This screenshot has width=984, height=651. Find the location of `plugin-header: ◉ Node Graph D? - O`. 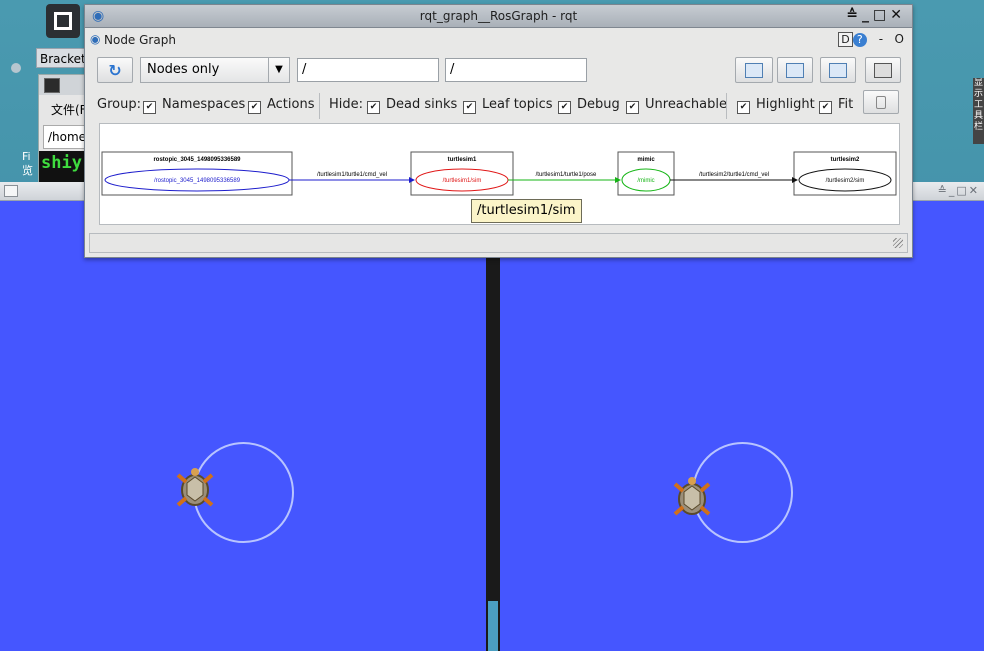

plugin-header: ◉ Node Graph D? - O is located at coordinates (498, 40).